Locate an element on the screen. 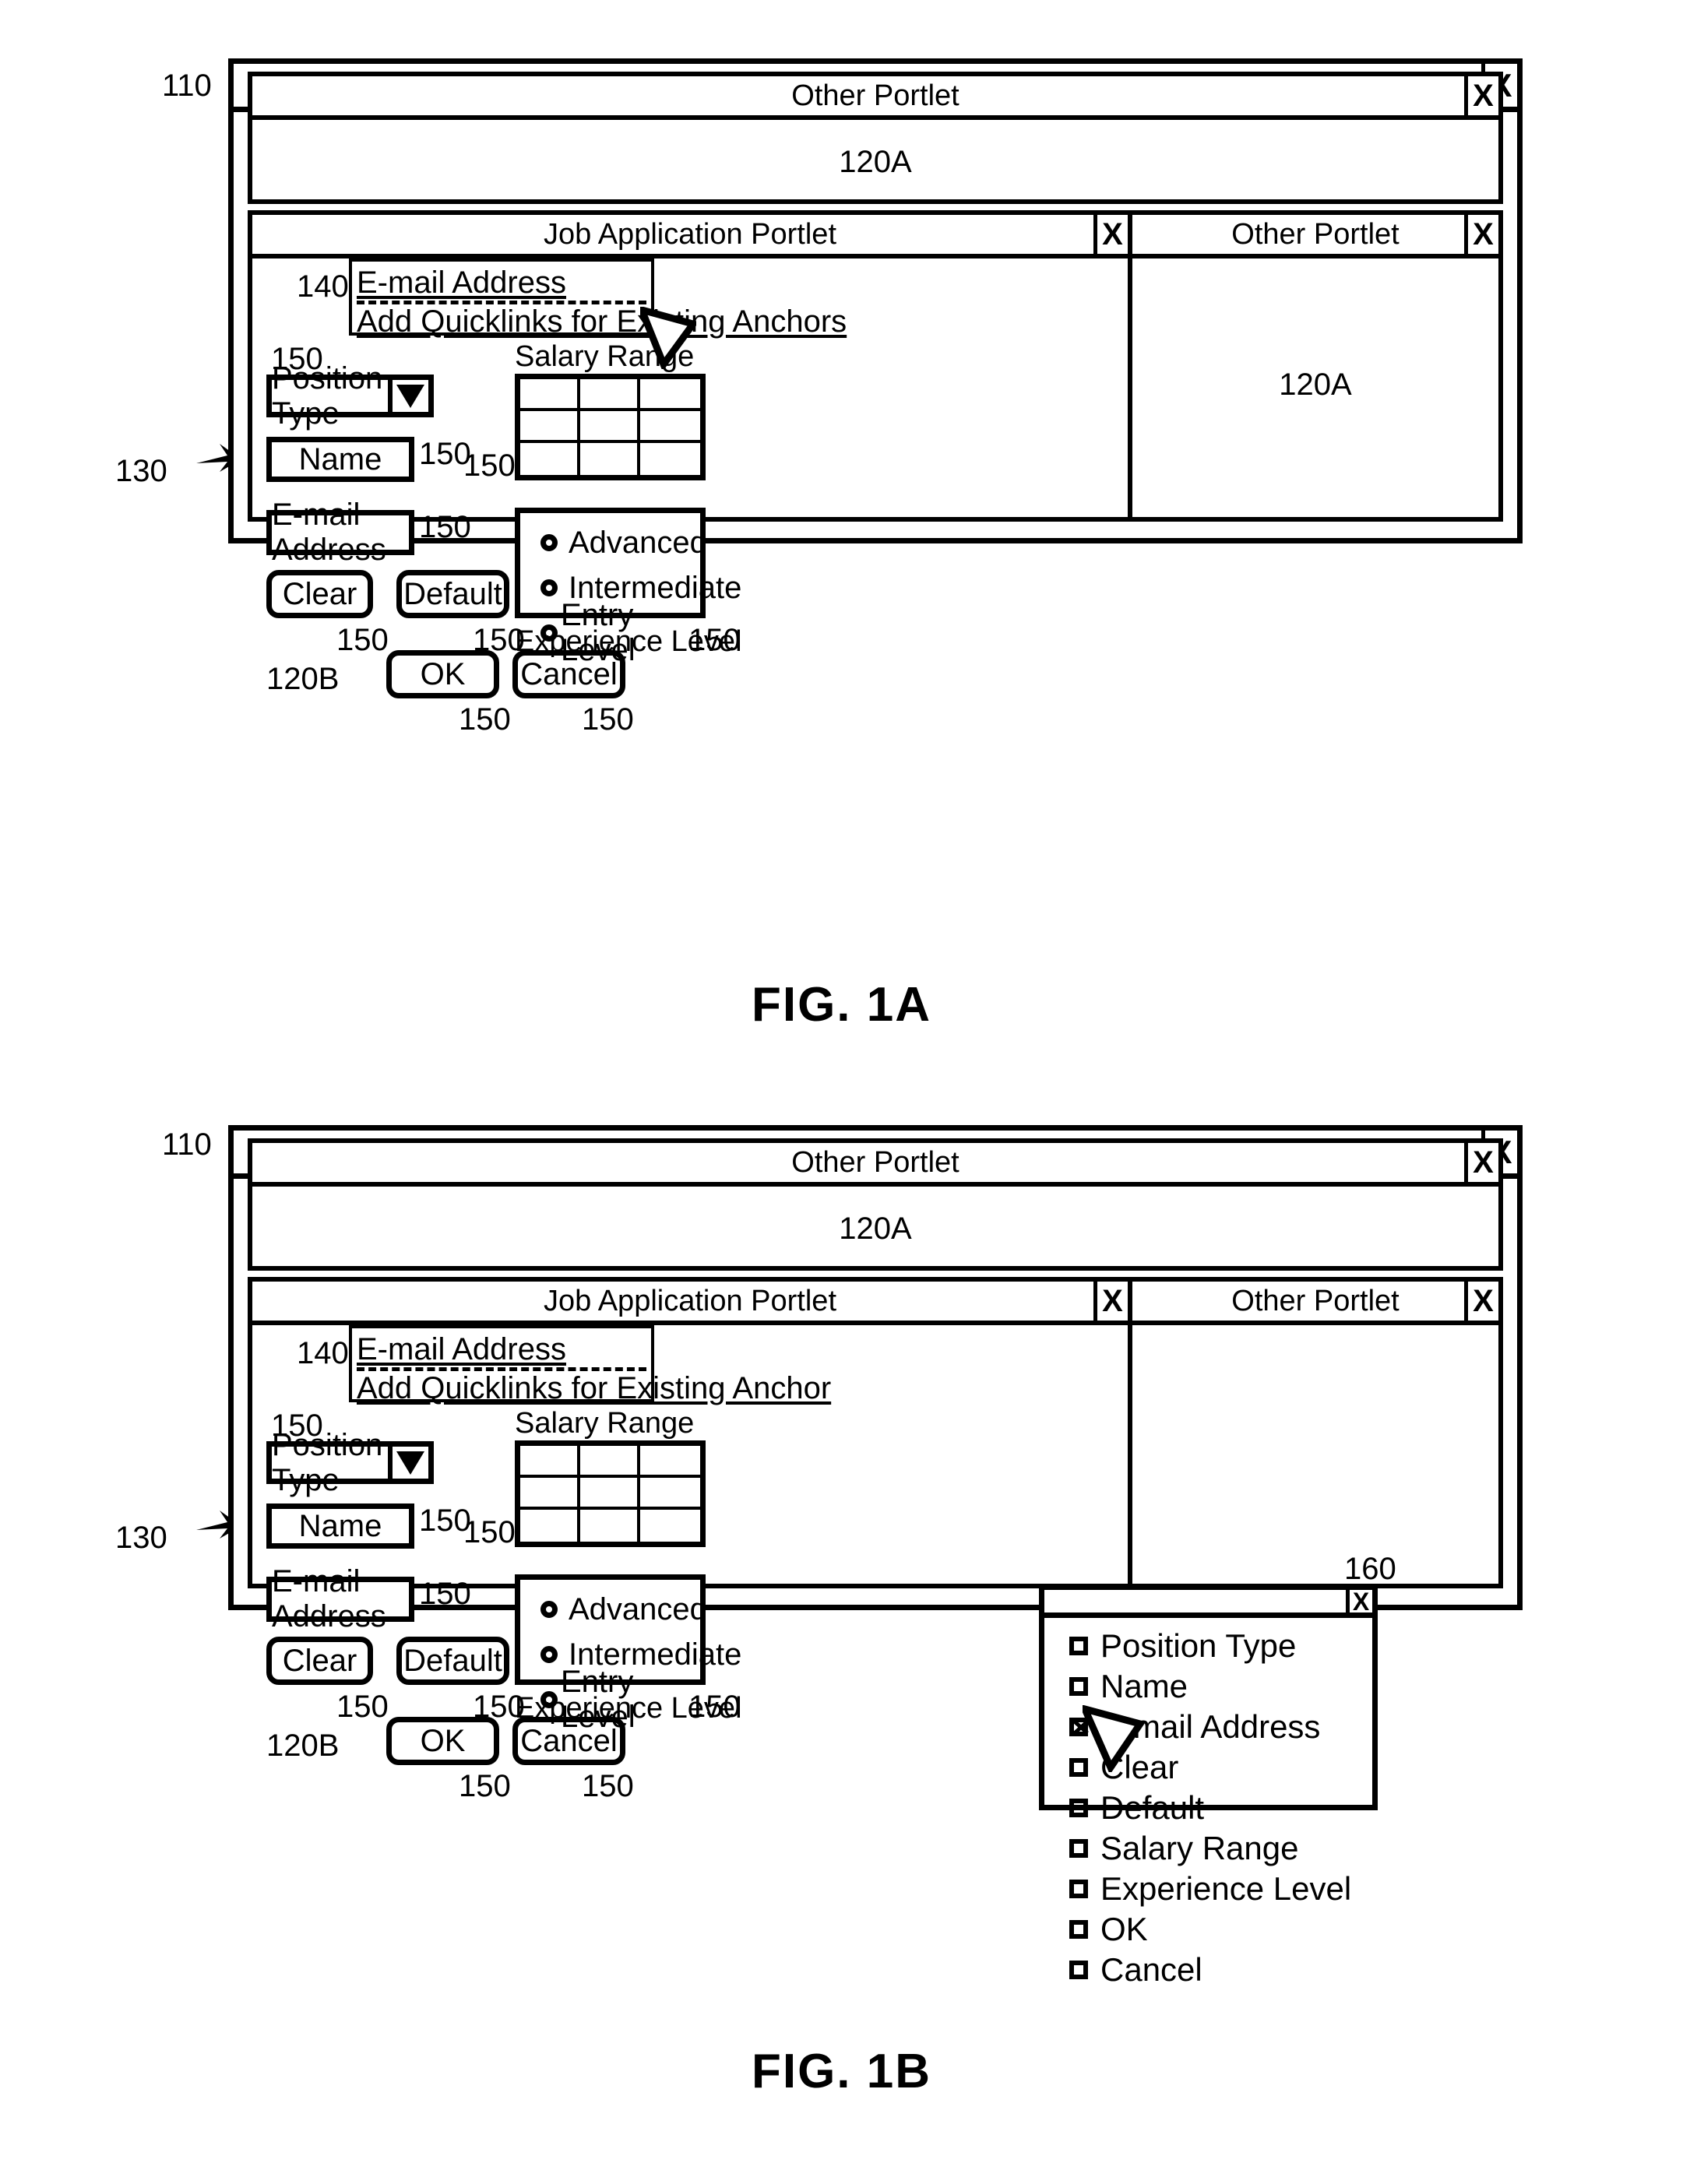 The height and width of the screenshot is (2184, 1683). top-other-portlet-fig1a: Other Portlet X 120A is located at coordinates (875, 138).